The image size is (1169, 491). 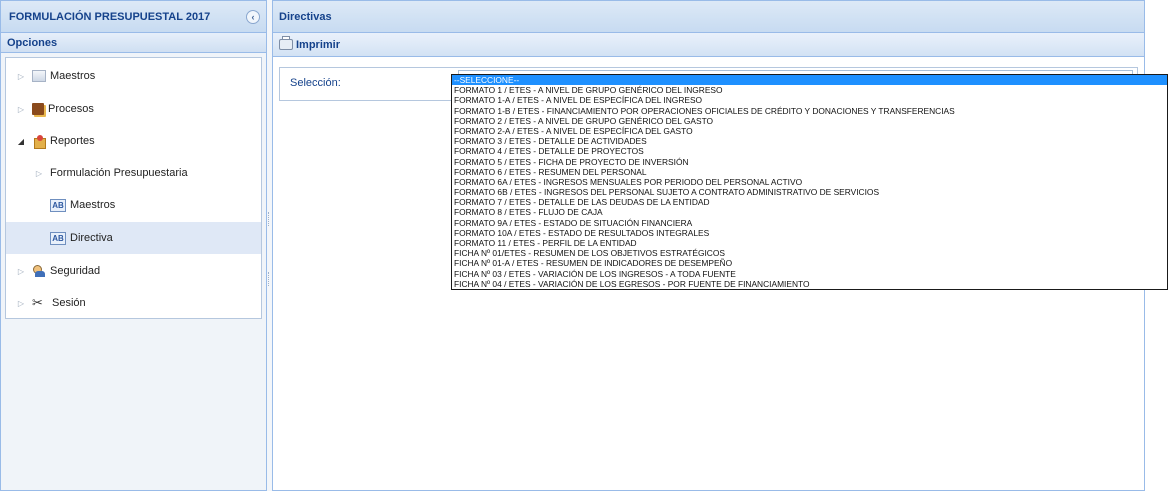 I want to click on collapse-arrow-icon: ◢, so click(x=21, y=141).